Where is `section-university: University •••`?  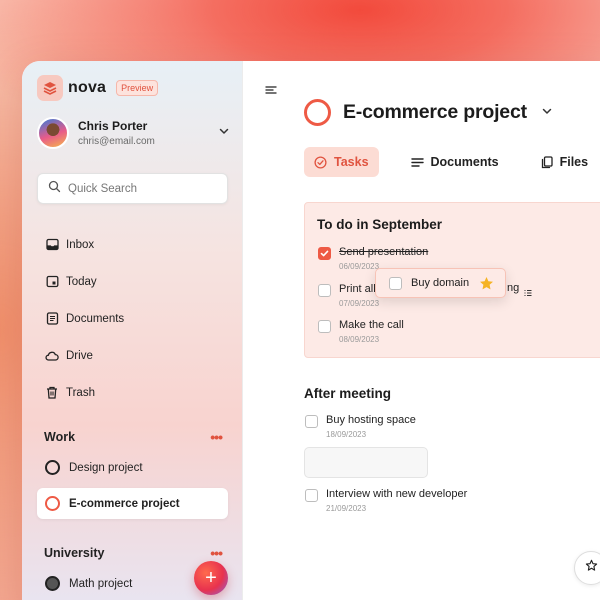 section-university: University ••• is located at coordinates (133, 553).